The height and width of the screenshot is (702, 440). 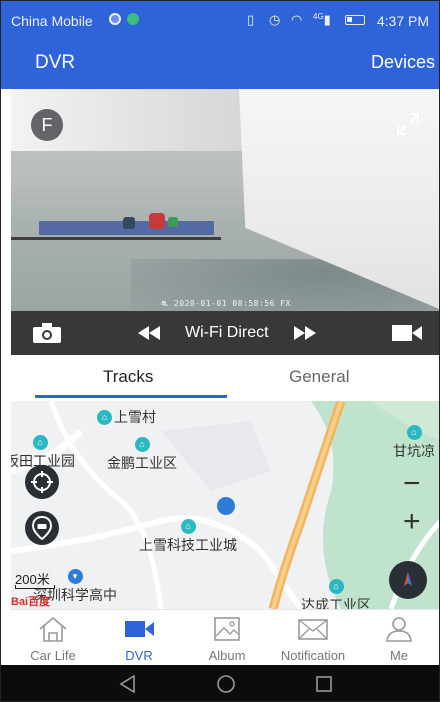 I want to click on image-icon, so click(x=227, y=629).